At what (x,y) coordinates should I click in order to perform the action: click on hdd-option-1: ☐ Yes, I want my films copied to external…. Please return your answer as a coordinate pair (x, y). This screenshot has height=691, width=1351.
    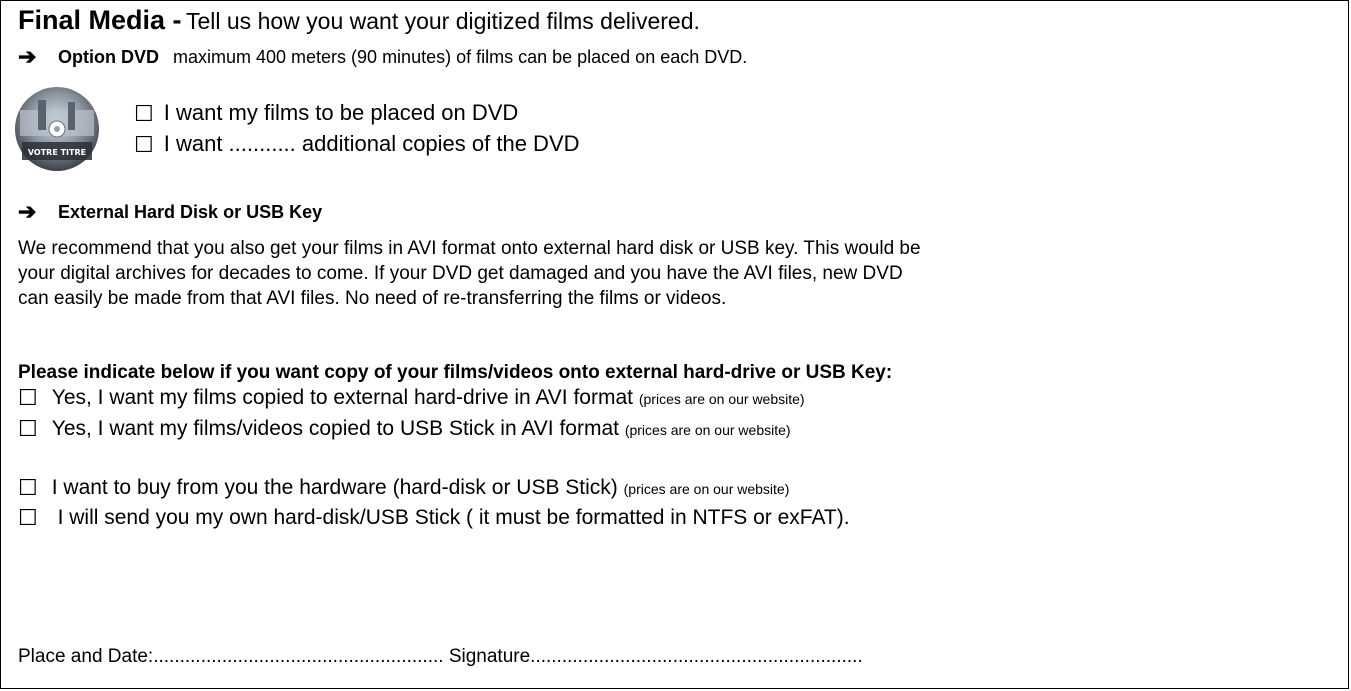
    Looking at the image, I should click on (411, 398).